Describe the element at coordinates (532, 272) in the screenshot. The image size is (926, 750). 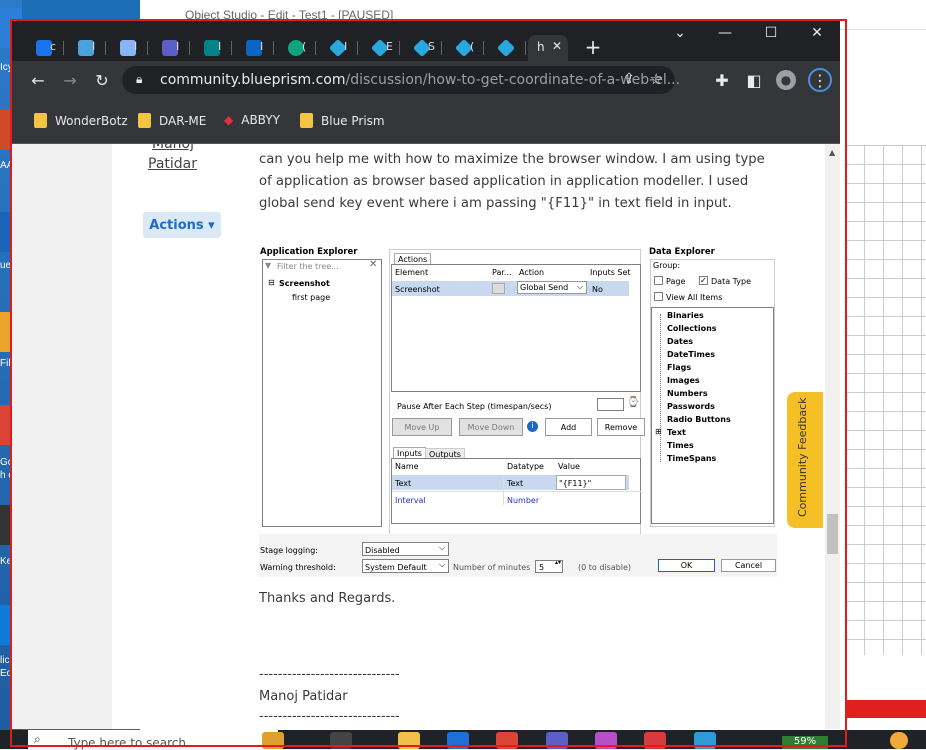
I see `actions-col-header: Action` at that location.